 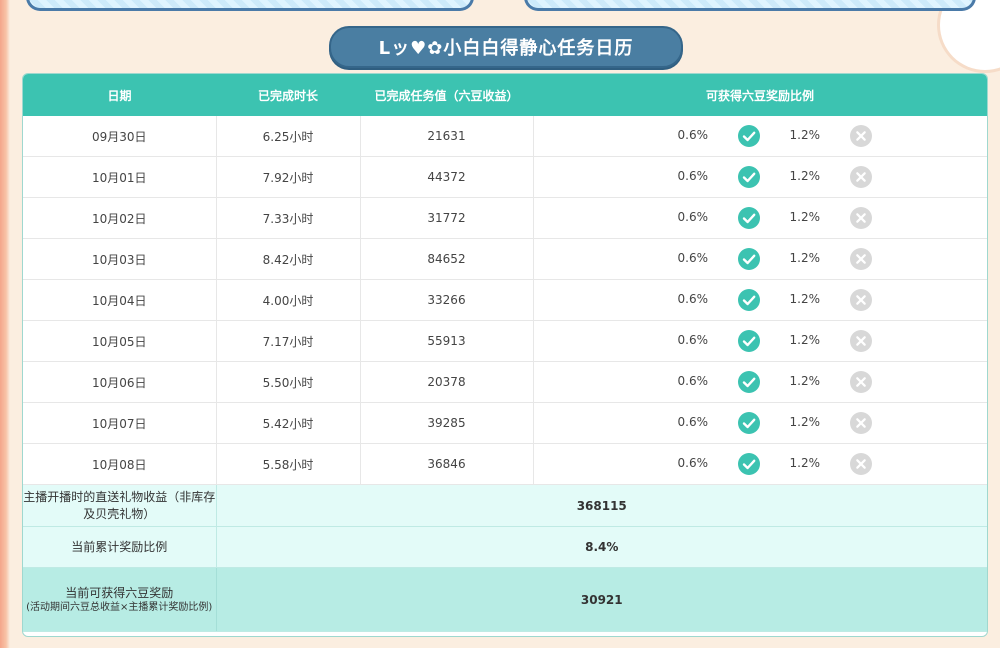 I want to click on top-card-left, so click(x=250, y=5).